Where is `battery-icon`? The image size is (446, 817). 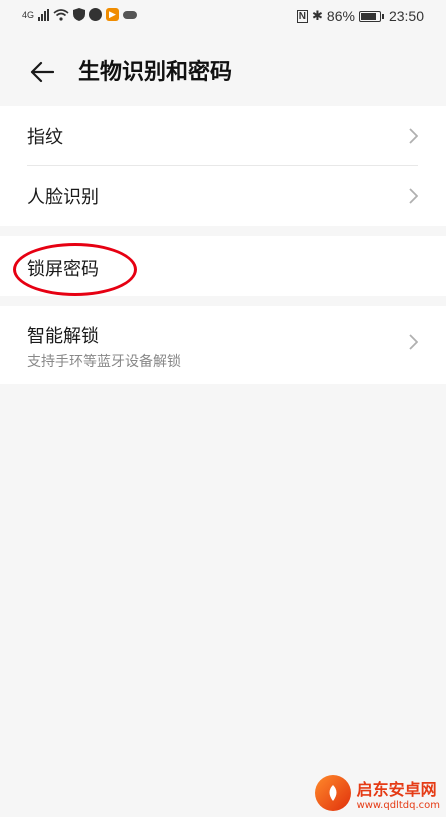 battery-icon is located at coordinates (371, 16).